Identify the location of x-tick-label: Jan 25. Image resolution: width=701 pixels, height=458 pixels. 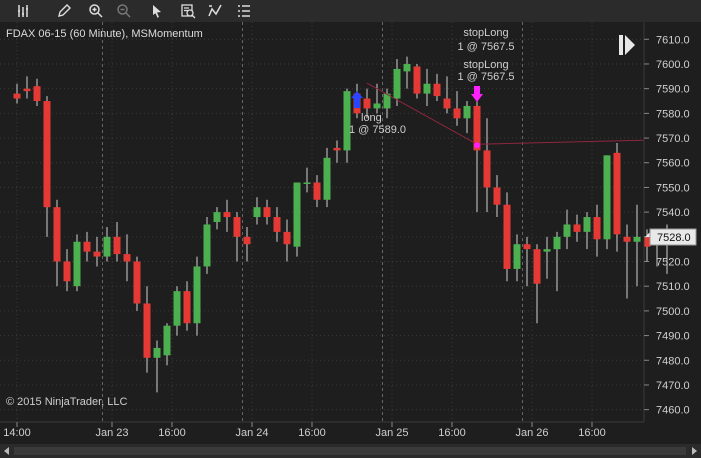
(391, 433).